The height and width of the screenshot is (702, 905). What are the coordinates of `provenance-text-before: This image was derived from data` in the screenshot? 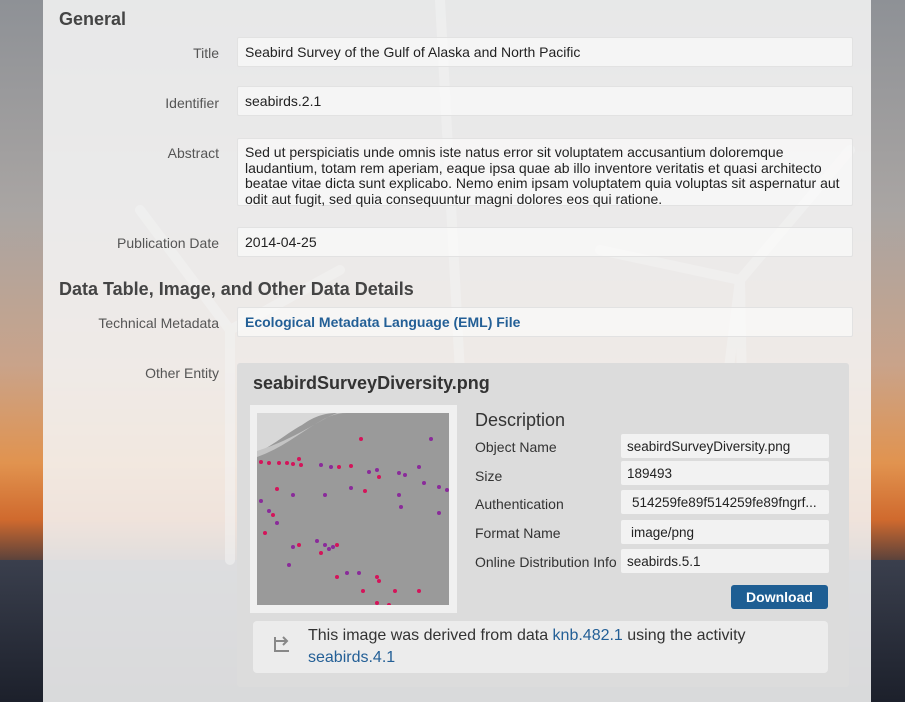 It's located at (430, 635).